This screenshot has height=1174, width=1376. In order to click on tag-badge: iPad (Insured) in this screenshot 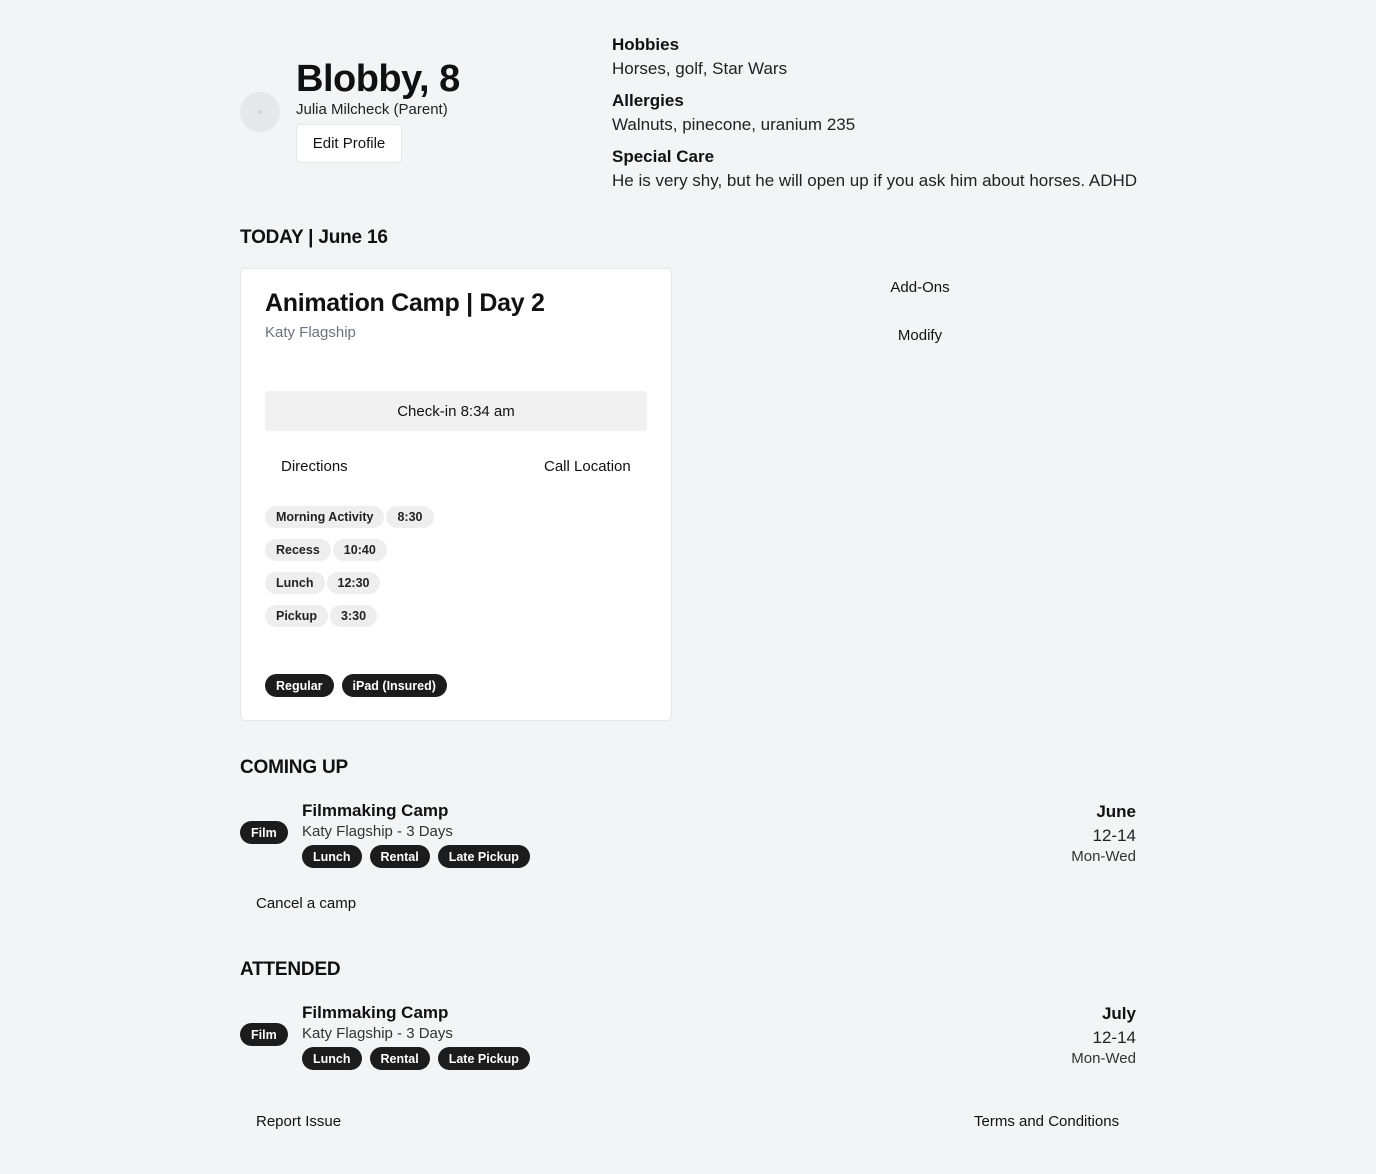, I will do `click(394, 685)`.